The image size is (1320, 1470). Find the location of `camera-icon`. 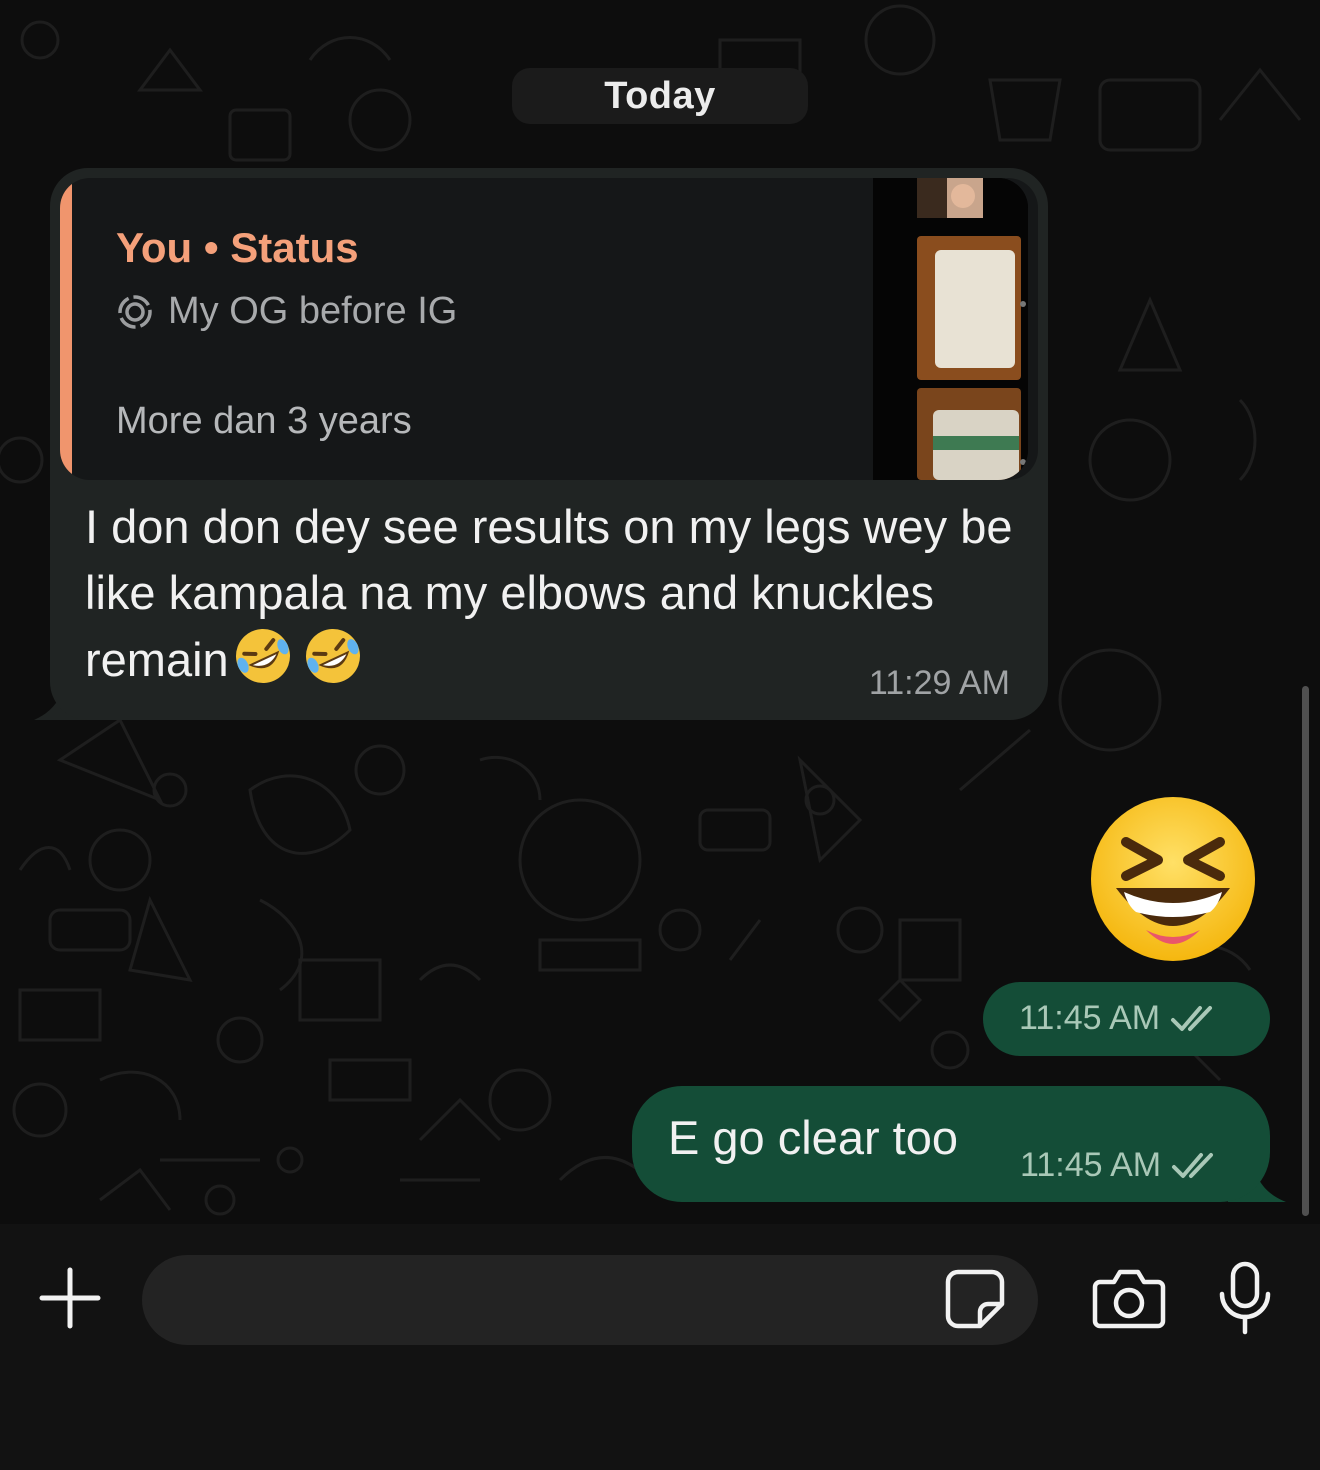

camera-icon is located at coordinates (1129, 1298).